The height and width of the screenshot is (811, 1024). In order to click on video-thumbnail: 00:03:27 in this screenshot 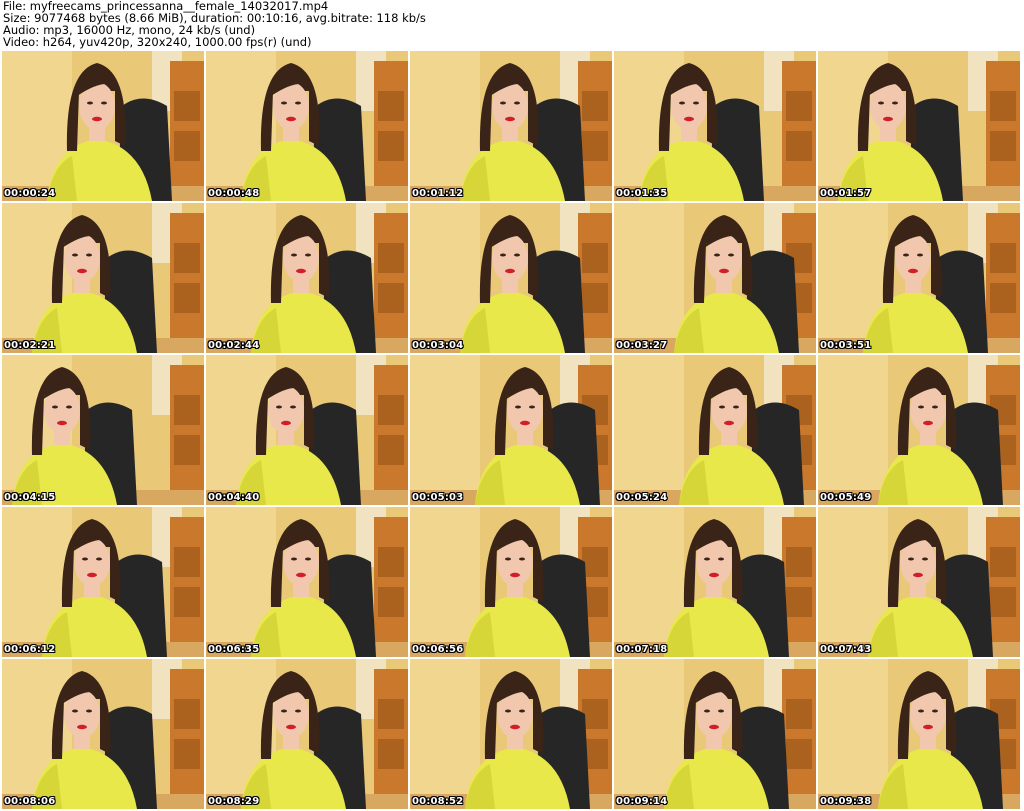, I will do `click(715, 278)`.